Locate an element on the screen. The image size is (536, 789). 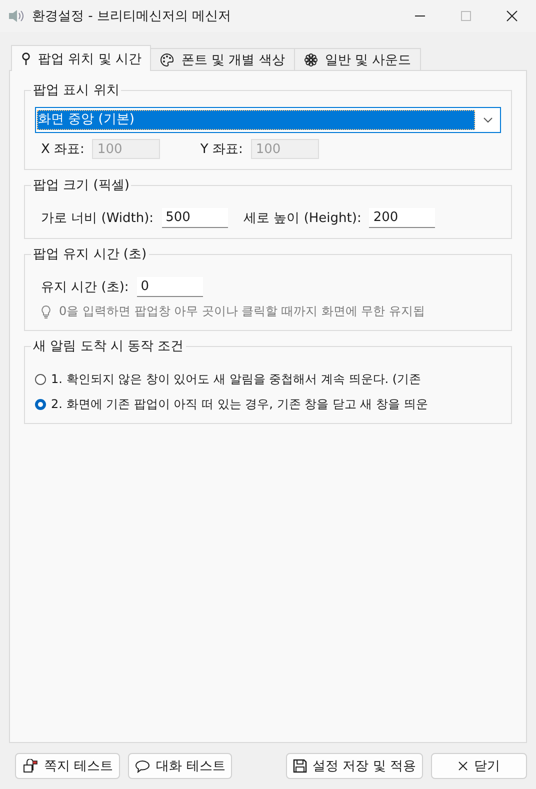
chevron-down-icon is located at coordinates (488, 120).